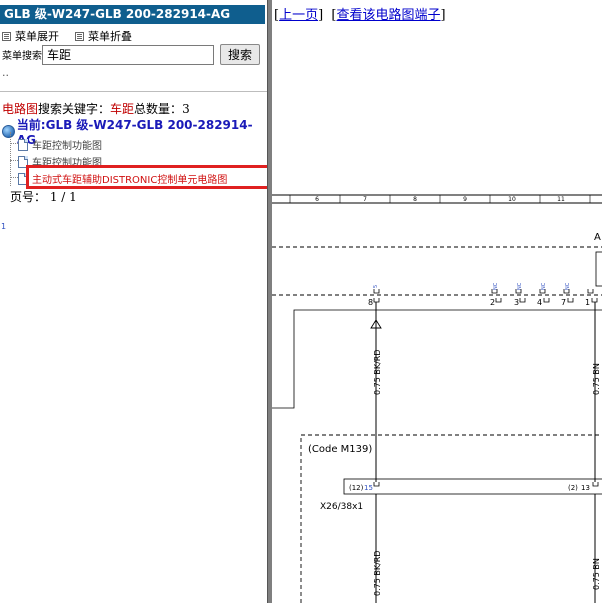 This screenshot has height=603, width=602. I want to click on search-row: 菜单搜索 搜索, so click(131, 54).